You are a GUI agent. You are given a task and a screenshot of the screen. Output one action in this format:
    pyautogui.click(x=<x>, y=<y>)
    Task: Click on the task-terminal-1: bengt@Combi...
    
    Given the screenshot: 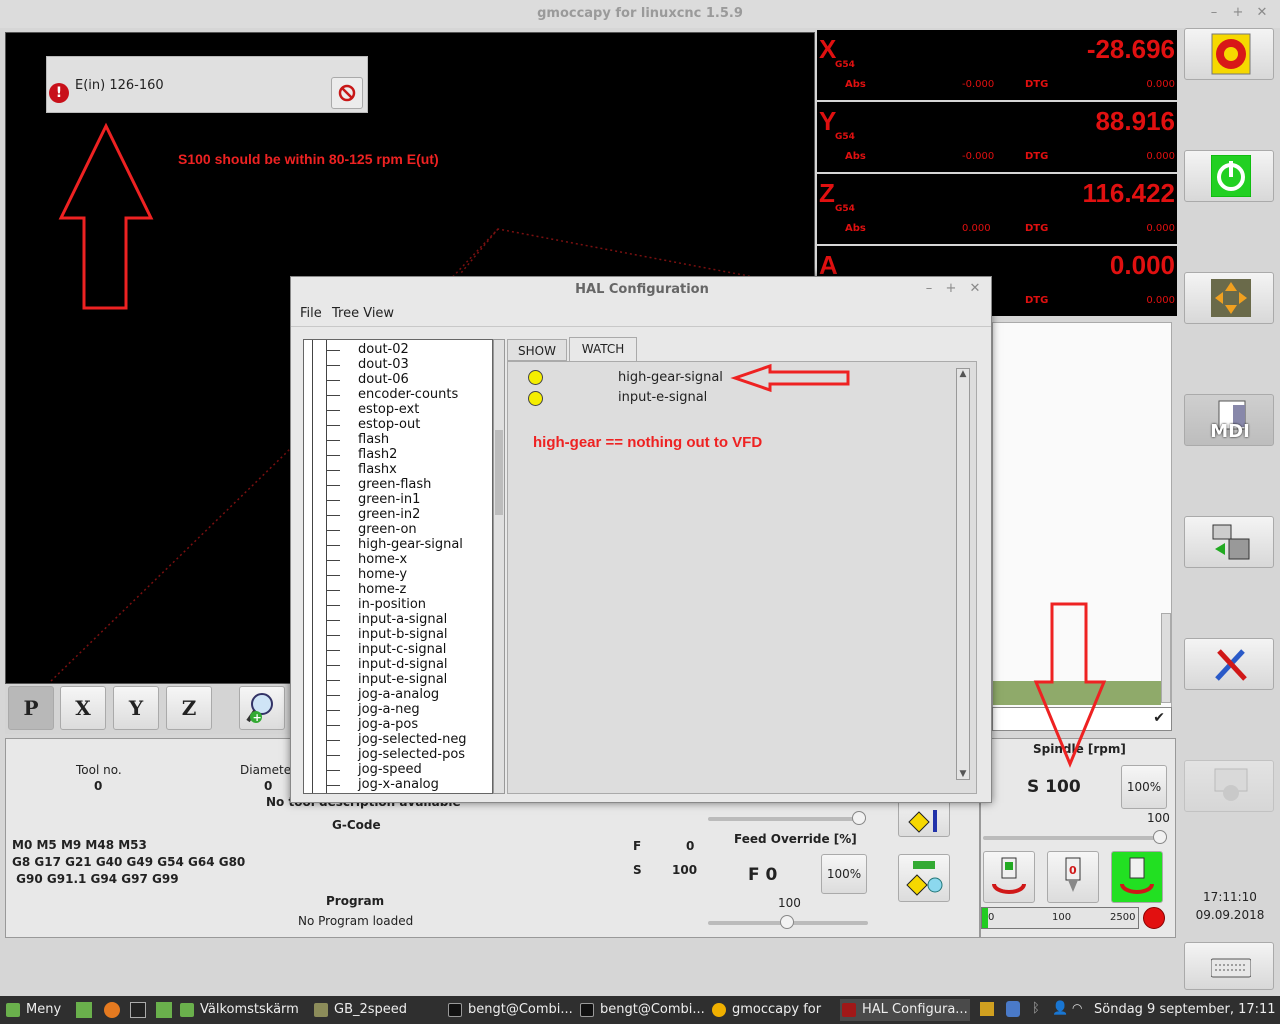 What is the action you would take?
    pyautogui.click(x=509, y=1010)
    